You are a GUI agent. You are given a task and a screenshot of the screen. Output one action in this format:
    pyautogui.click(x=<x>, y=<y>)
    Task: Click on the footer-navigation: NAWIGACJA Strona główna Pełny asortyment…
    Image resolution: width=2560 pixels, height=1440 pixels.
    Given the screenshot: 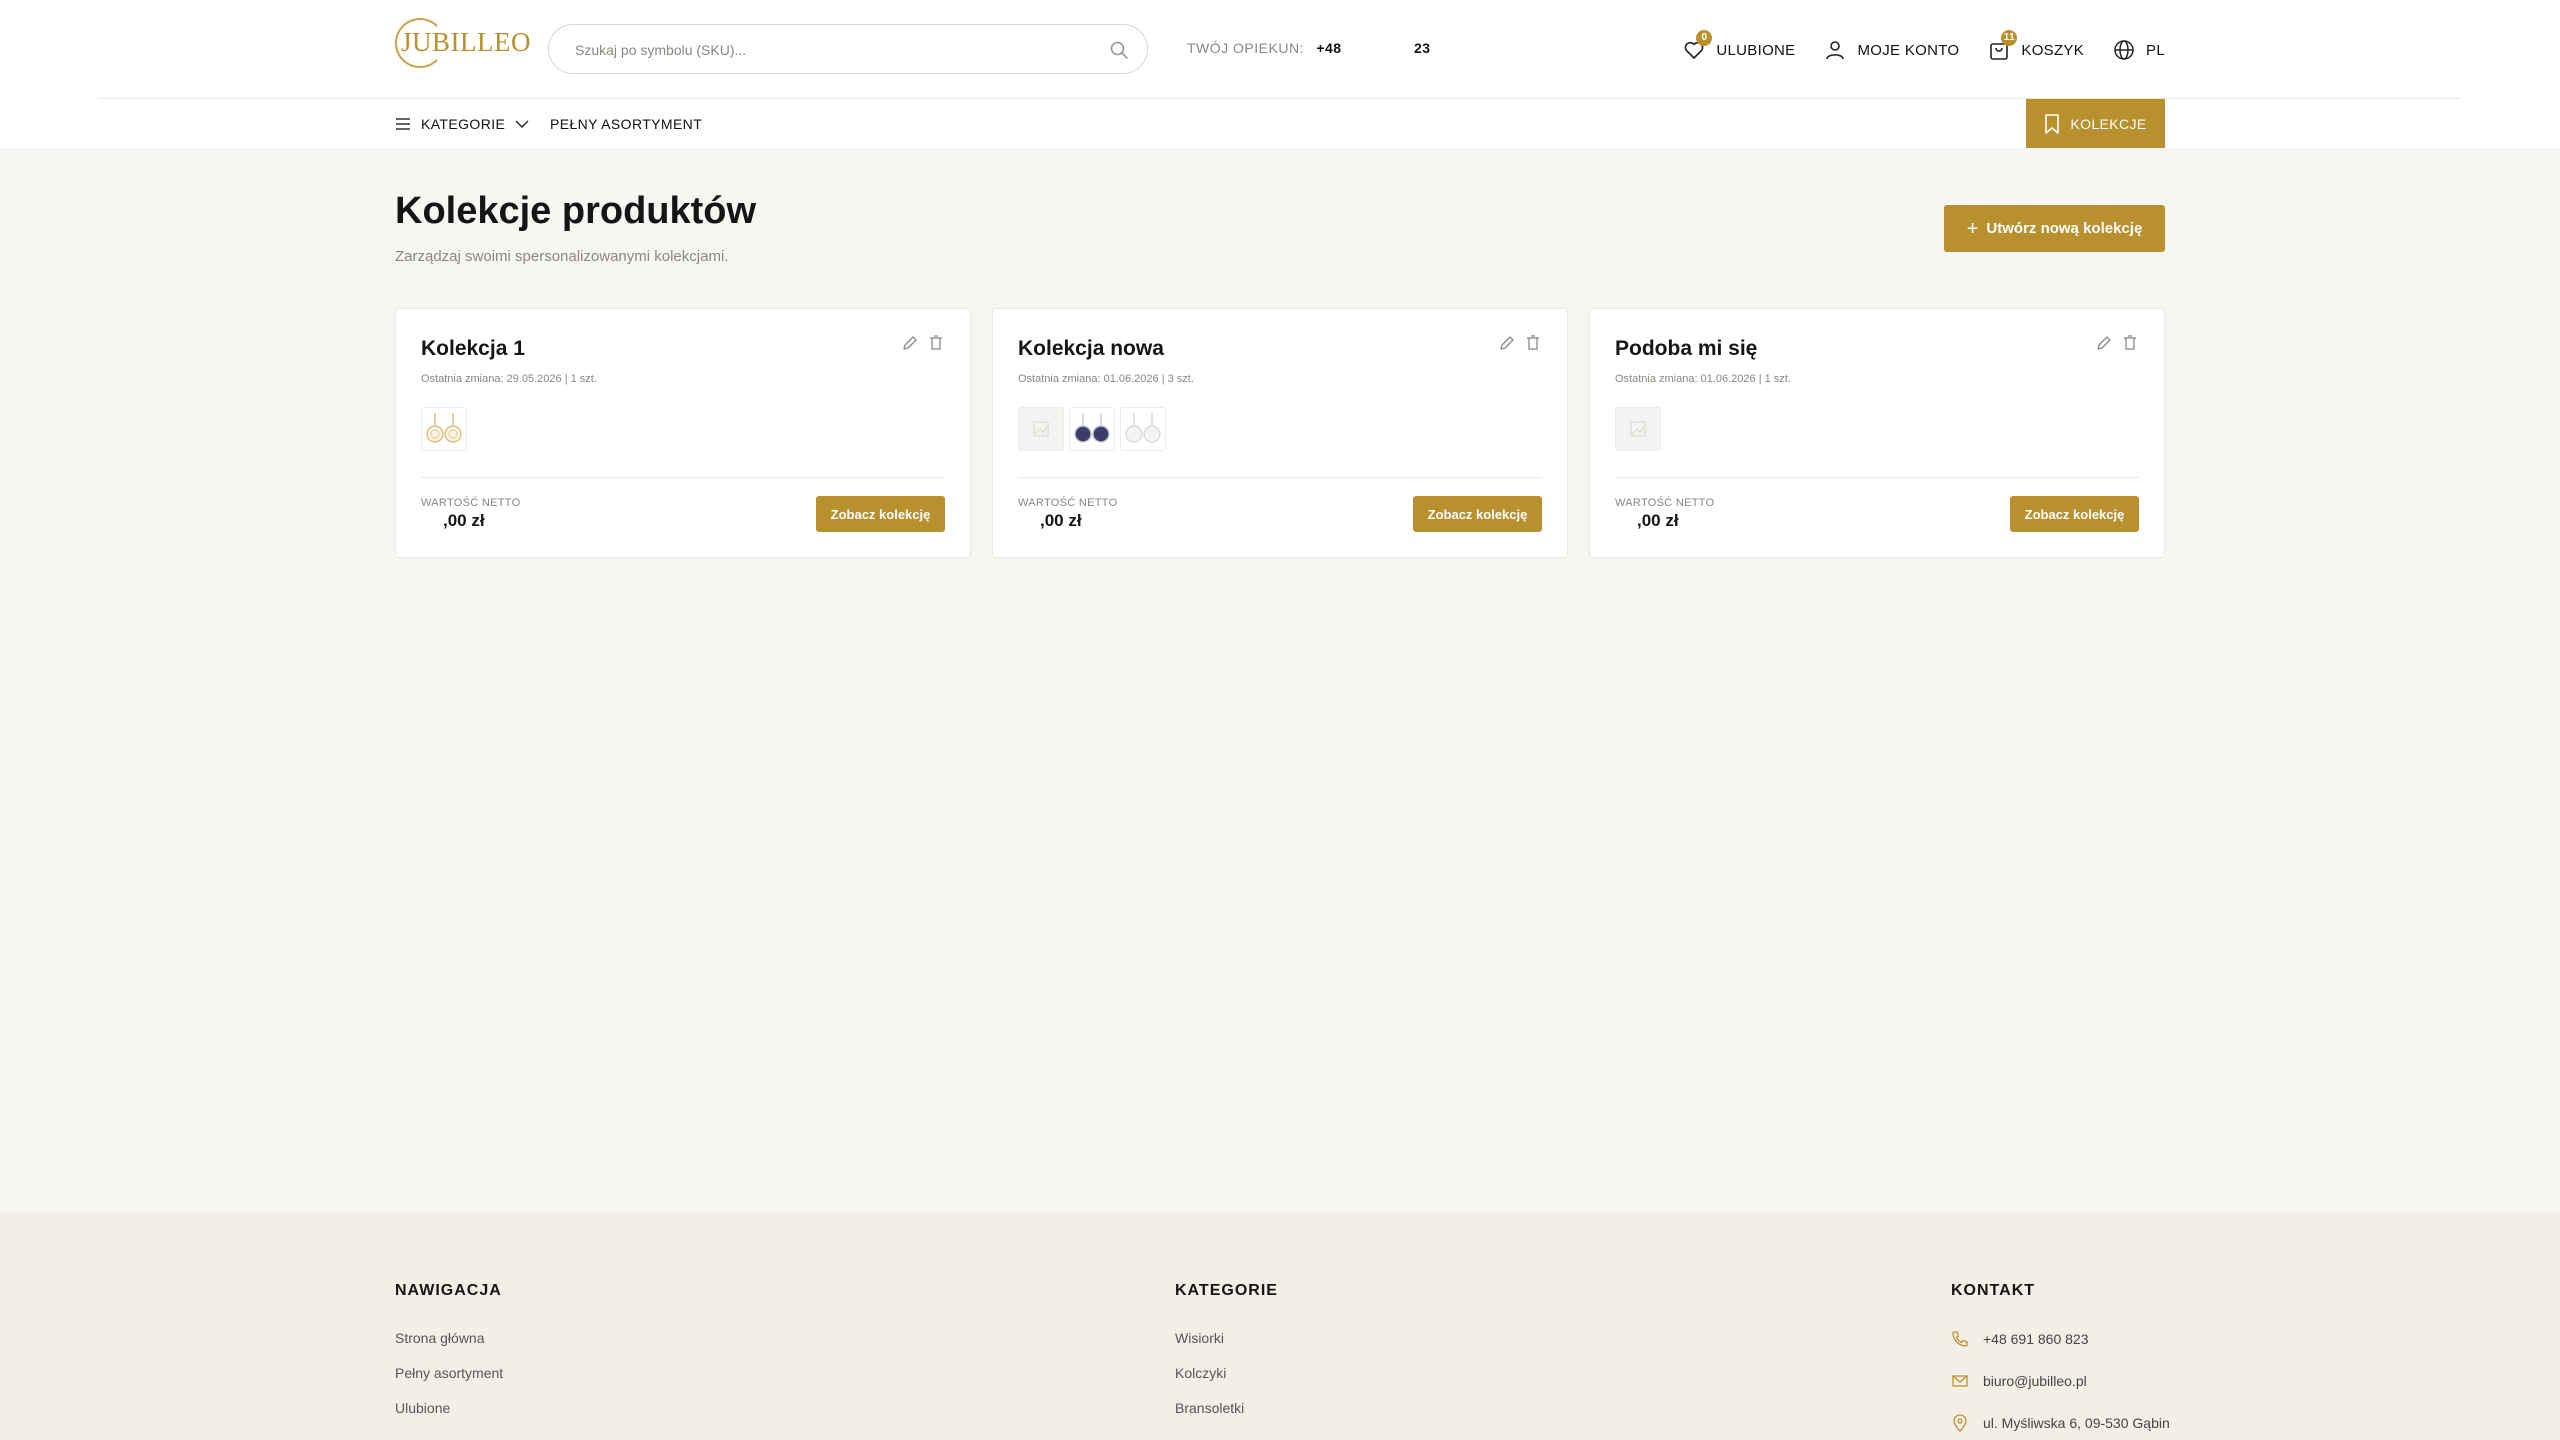 What is the action you would take?
    pyautogui.click(x=449, y=1358)
    